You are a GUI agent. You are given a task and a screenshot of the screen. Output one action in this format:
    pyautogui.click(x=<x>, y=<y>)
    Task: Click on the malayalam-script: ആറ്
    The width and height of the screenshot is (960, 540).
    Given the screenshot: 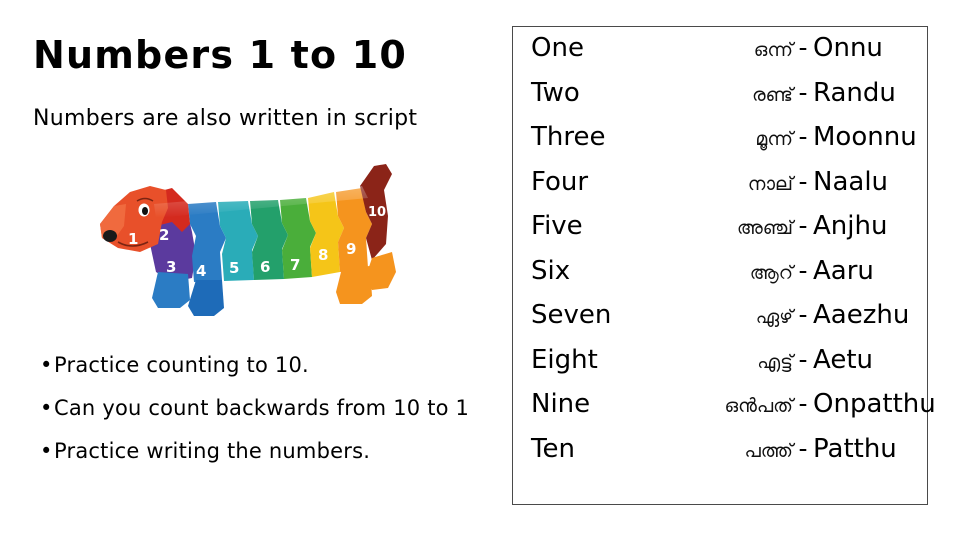 What is the action you would take?
    pyautogui.click(x=771, y=272)
    